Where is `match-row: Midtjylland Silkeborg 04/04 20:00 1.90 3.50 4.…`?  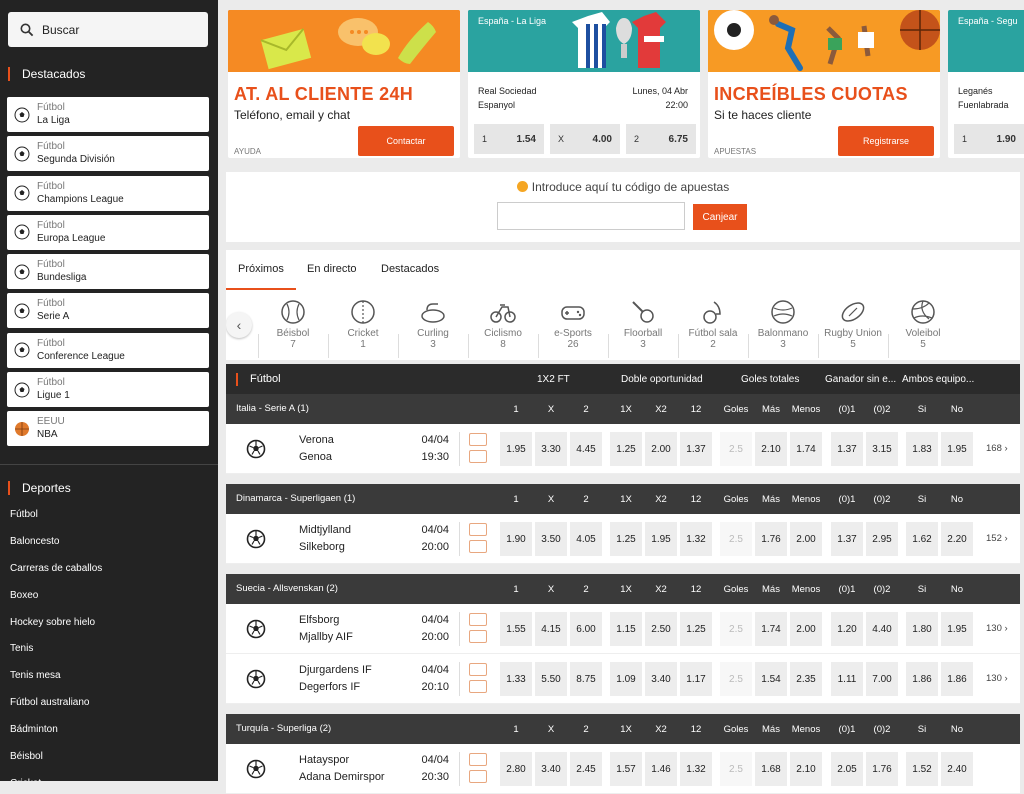 match-row: Midtjylland Silkeborg 04/04 20:00 1.90 3.50 4.… is located at coordinates (623, 539).